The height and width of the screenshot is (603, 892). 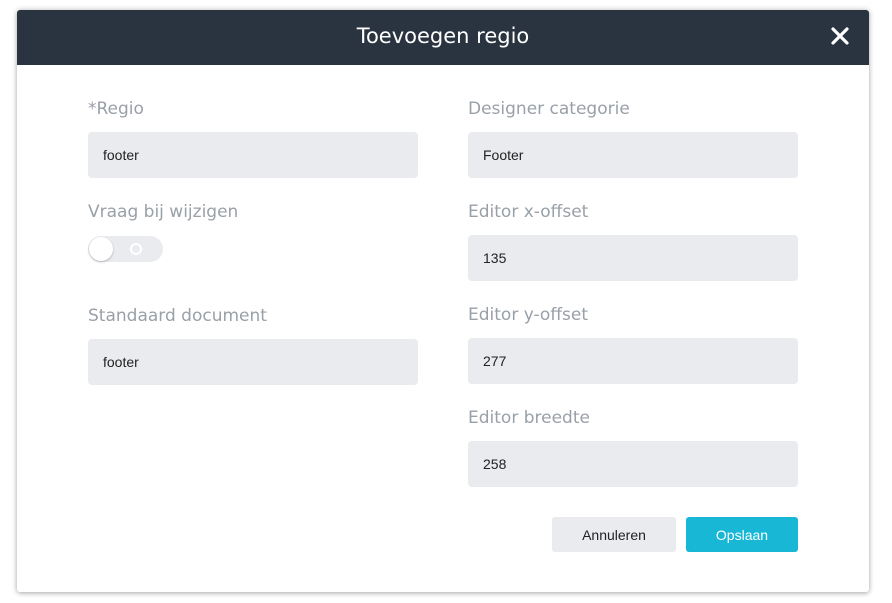 I want to click on editor-x-offset-label: Editor x-offset, so click(x=528, y=212).